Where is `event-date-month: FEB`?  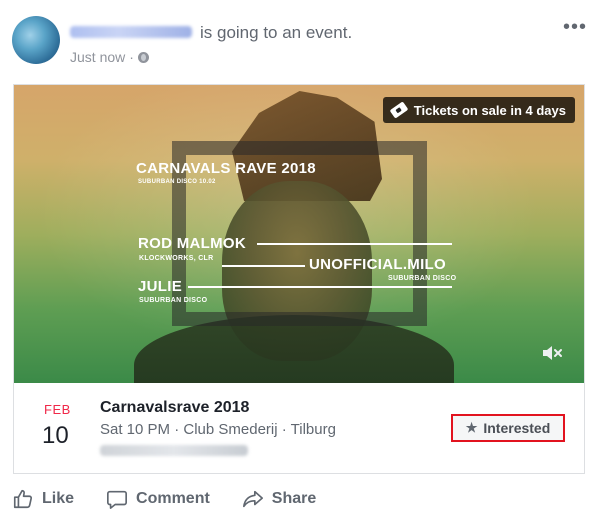 event-date-month: FEB is located at coordinates (57, 409).